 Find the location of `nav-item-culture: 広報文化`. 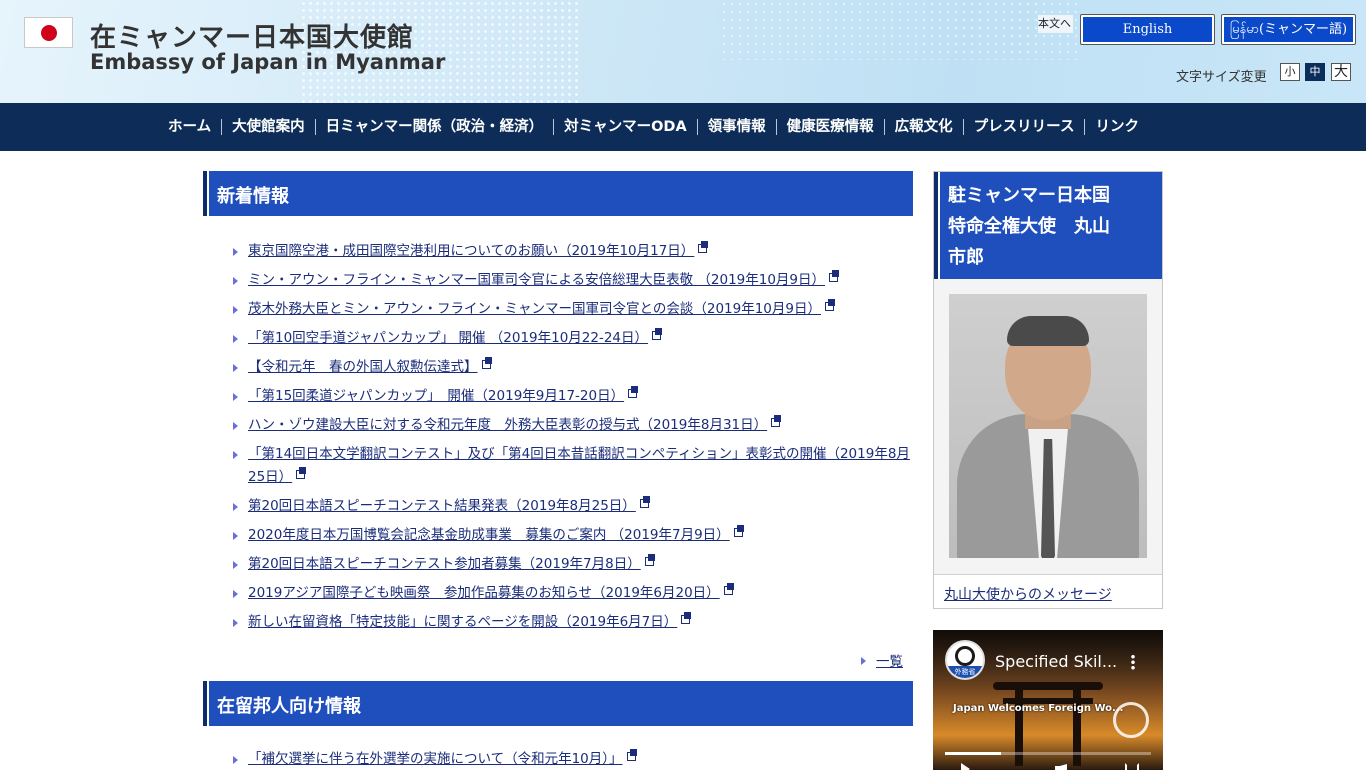

nav-item-culture: 広報文化 is located at coordinates (923, 127).